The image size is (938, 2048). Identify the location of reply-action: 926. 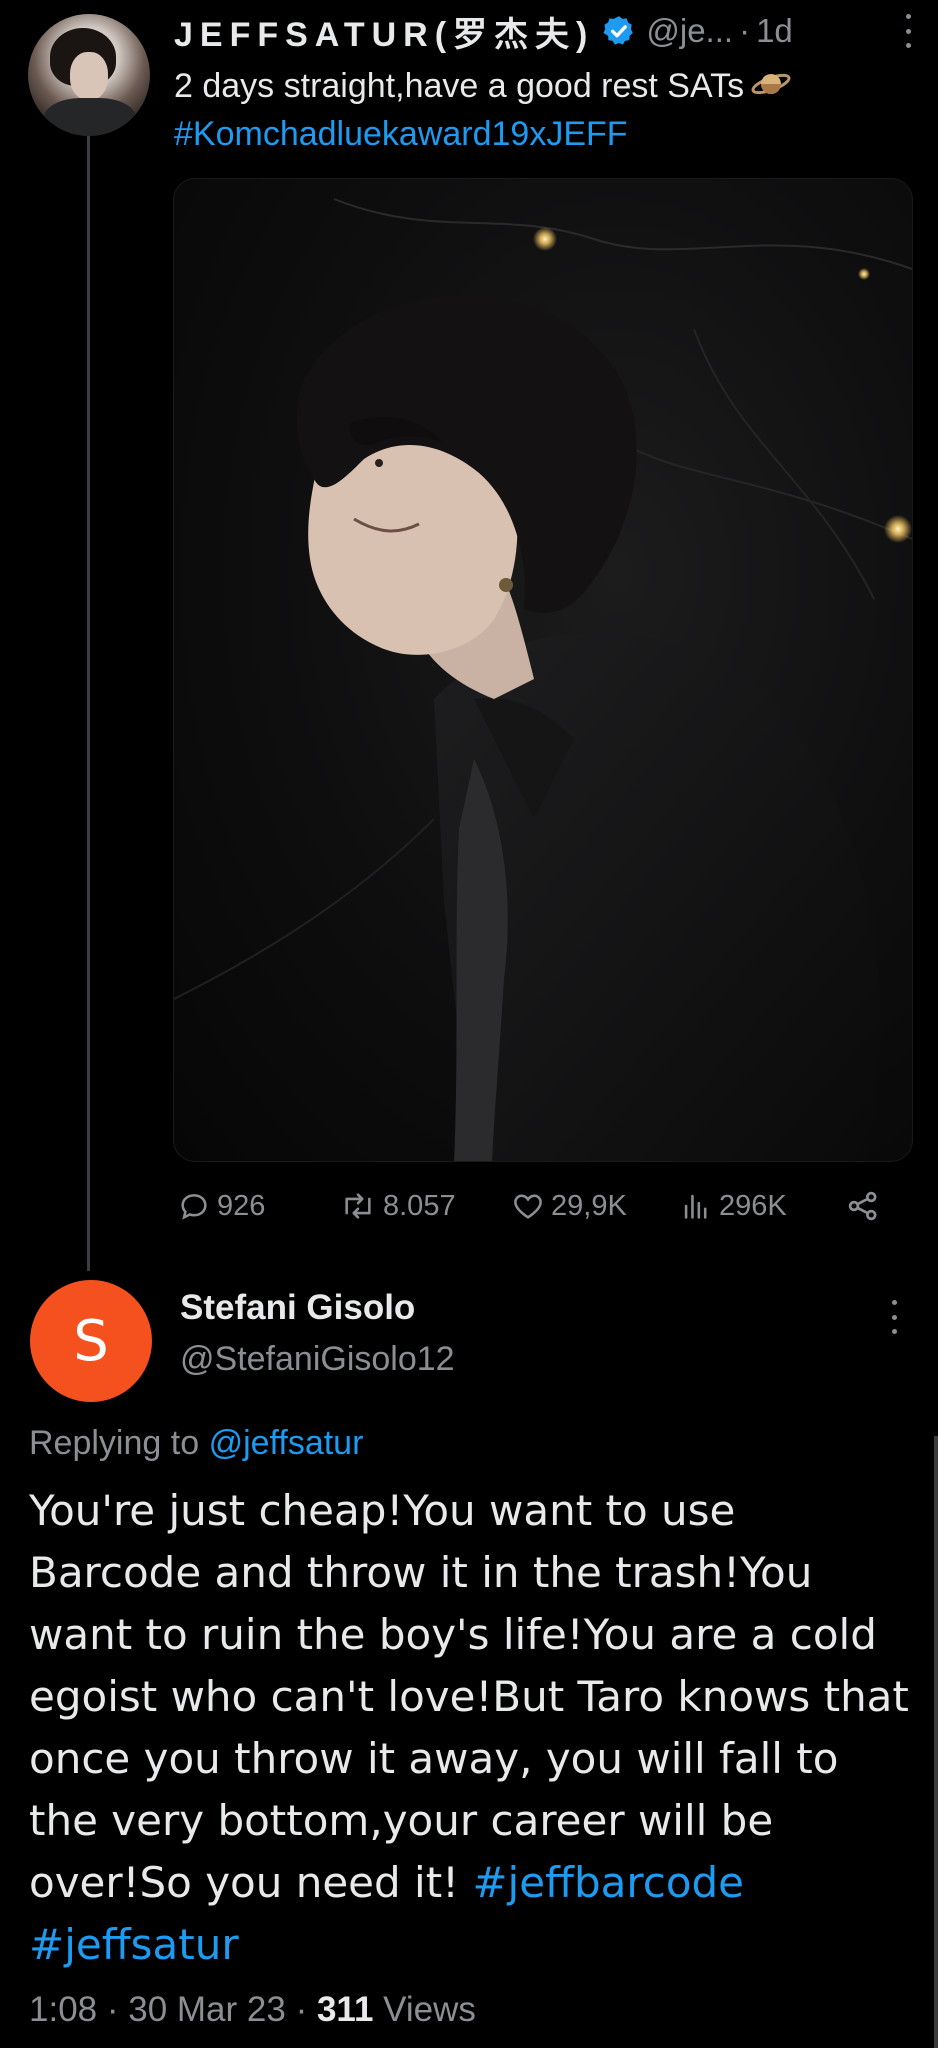
(221, 1206).